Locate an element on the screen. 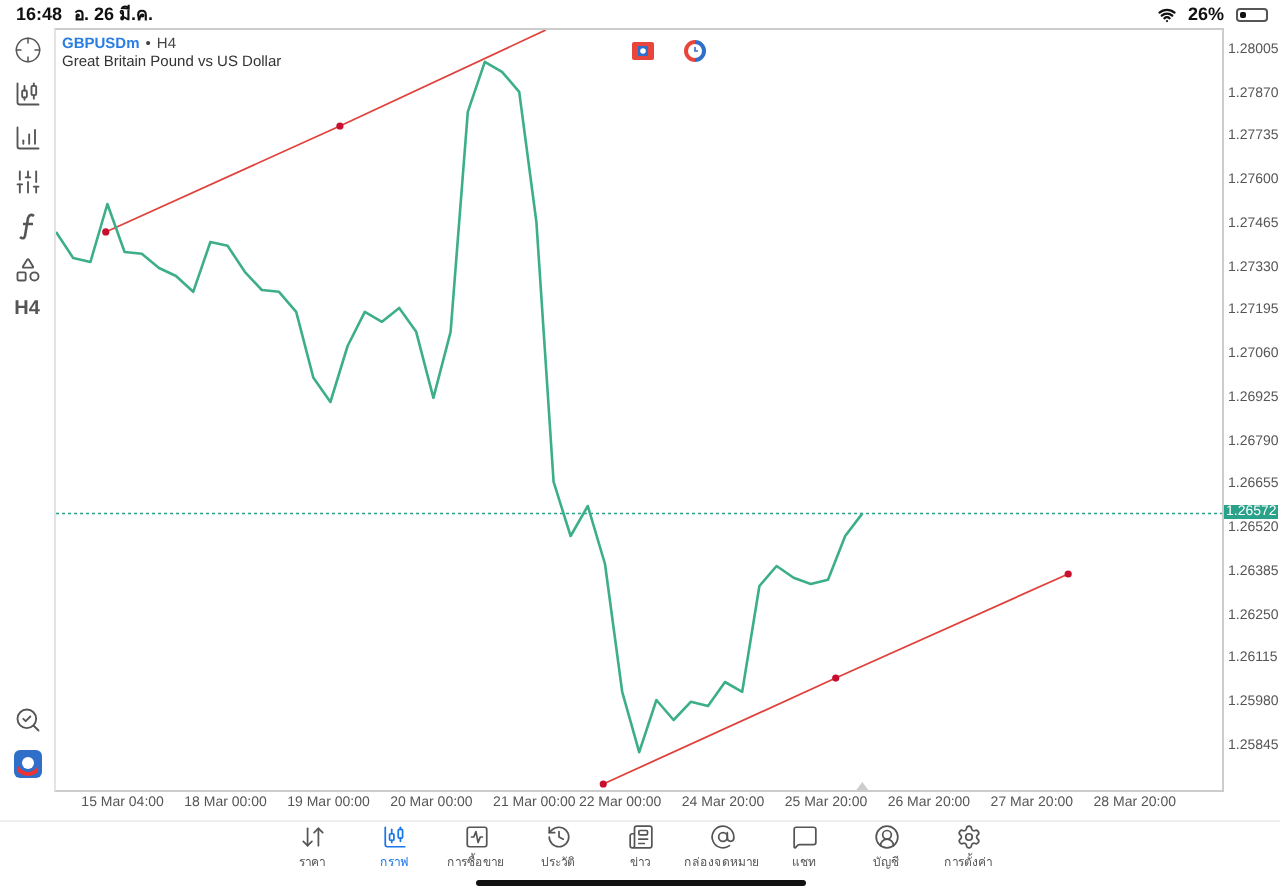 This screenshot has height=894, width=1280. chart-icon is located at coordinates (476, 837).